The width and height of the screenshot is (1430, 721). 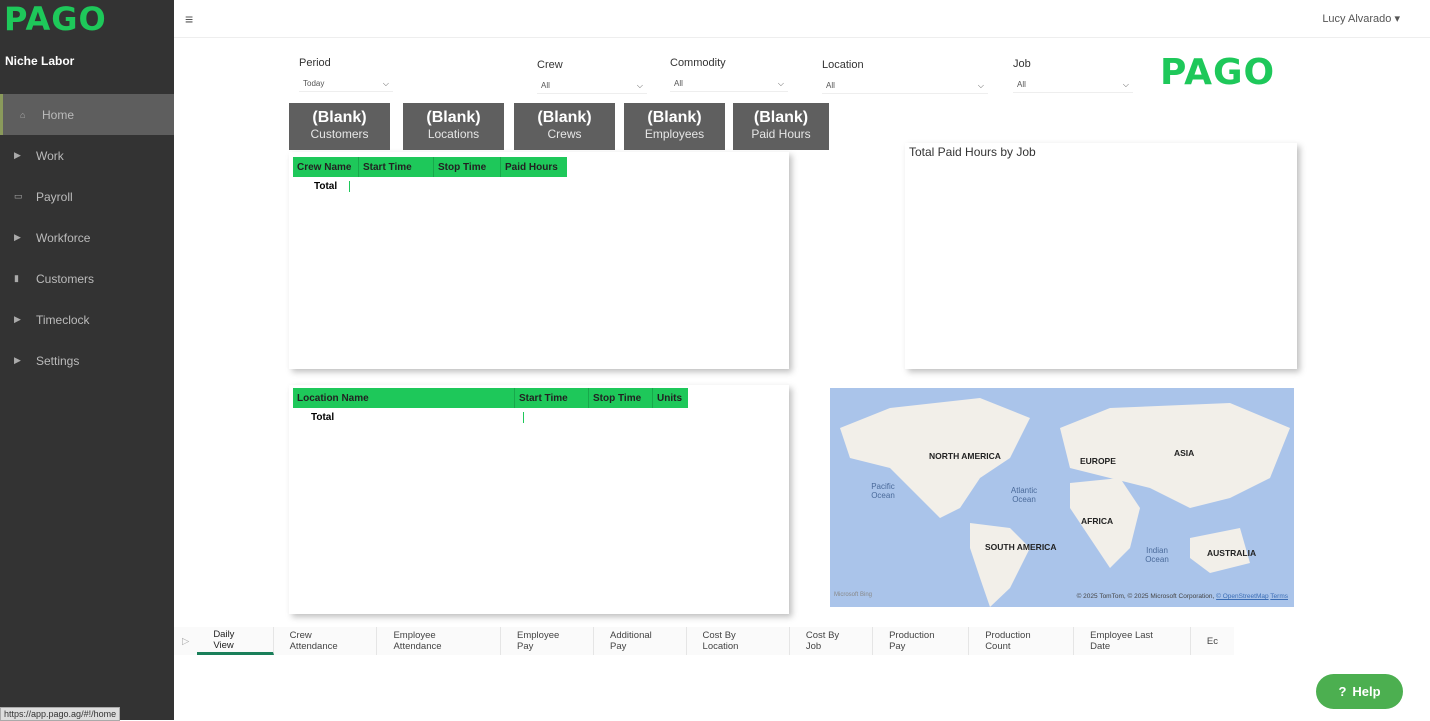 I want to click on sidebar-item-label: Customers, so click(x=65, y=278).